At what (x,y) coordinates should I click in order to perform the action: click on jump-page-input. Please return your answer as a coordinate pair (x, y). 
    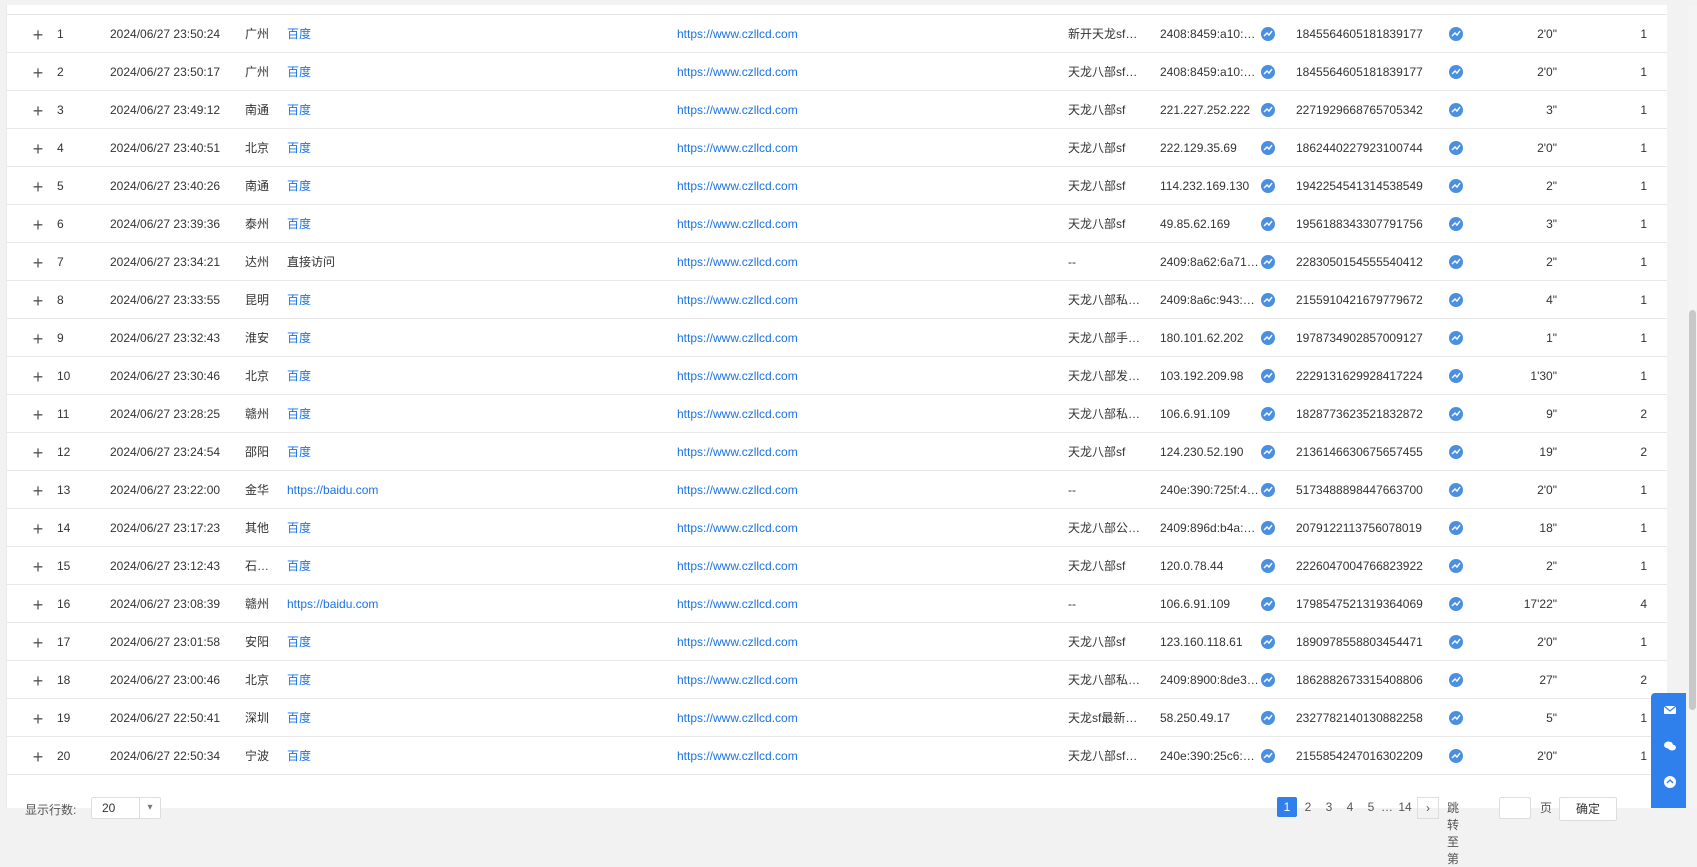
    Looking at the image, I should click on (1515, 808).